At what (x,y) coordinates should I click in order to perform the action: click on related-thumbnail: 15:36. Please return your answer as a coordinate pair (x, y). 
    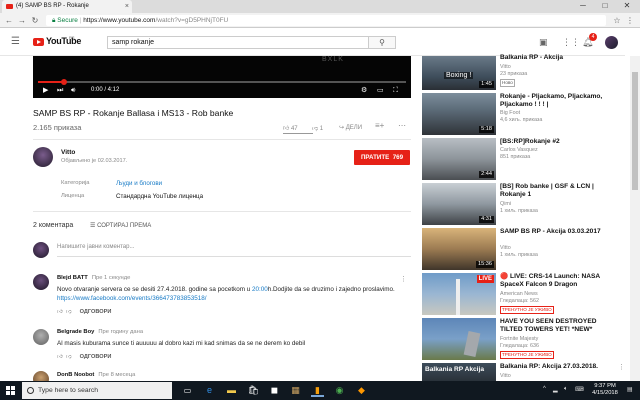
    Looking at the image, I should click on (459, 249).